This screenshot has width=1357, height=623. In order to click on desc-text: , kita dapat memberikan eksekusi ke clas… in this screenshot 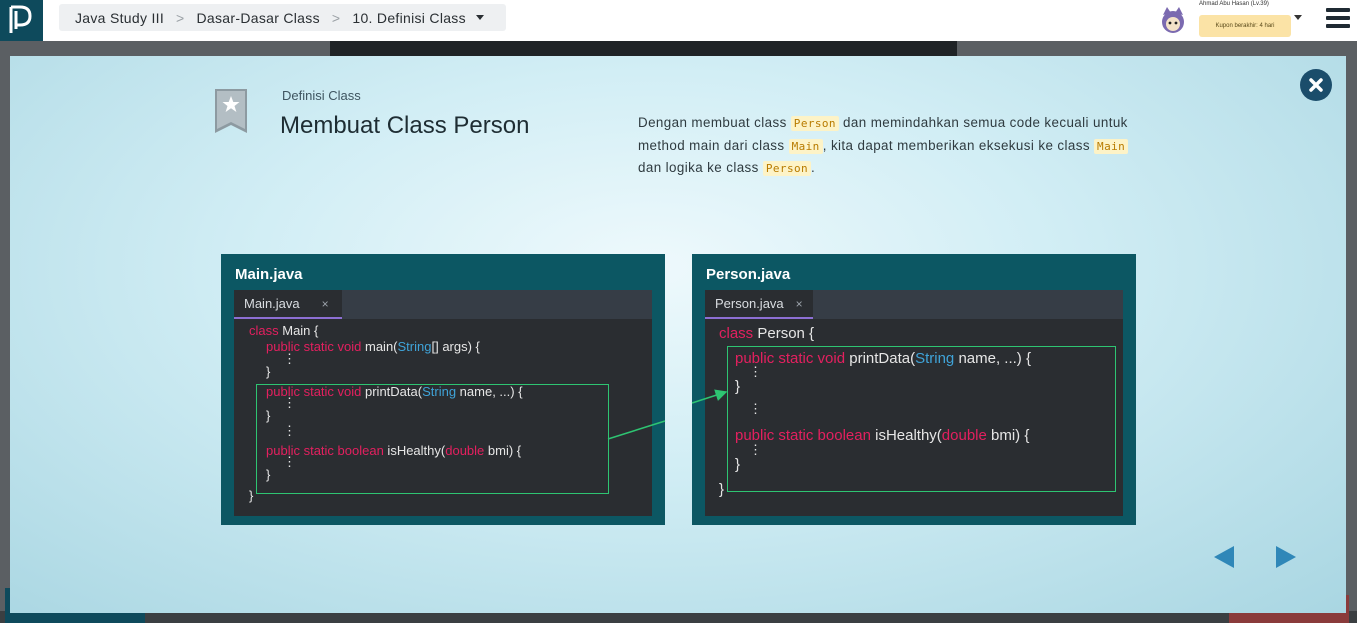, I will do `click(958, 145)`.